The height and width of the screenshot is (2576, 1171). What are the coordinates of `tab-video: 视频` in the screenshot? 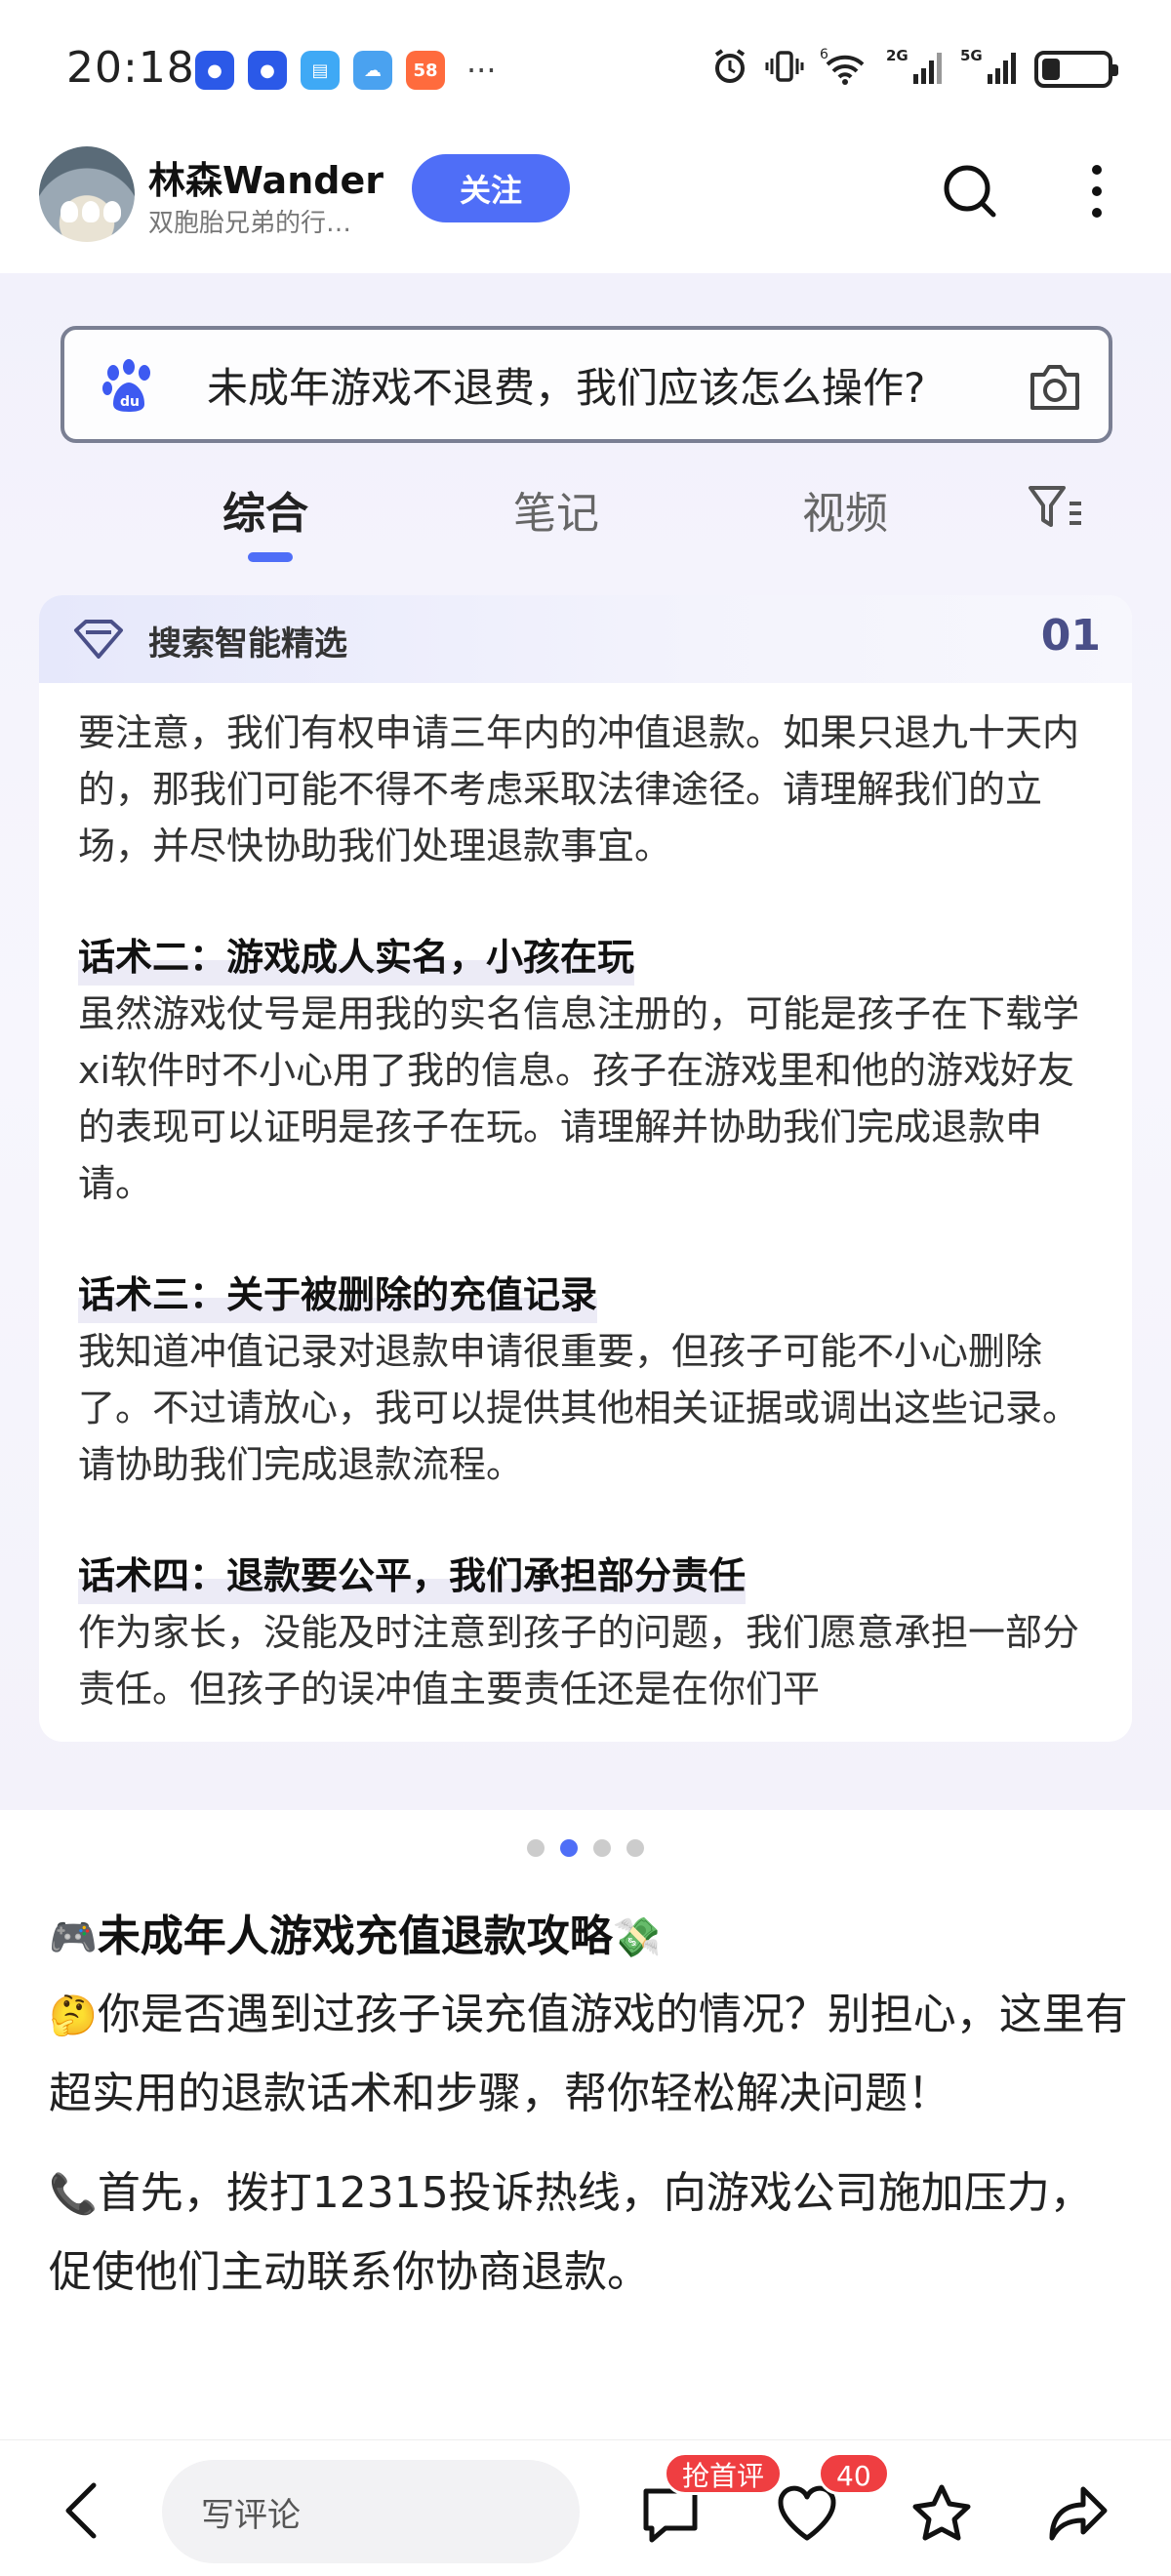 It's located at (845, 514).